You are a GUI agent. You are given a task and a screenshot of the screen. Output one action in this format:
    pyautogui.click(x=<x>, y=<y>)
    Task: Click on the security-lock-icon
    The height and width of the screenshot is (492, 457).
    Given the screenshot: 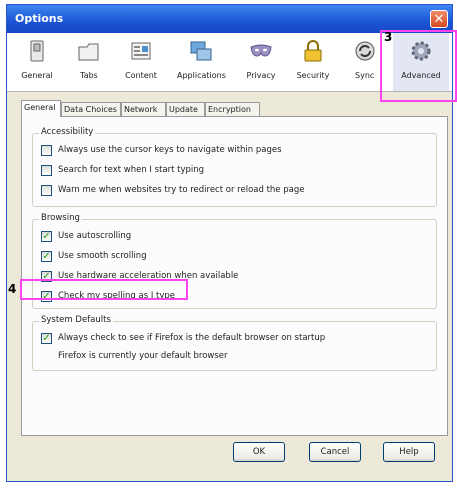 What is the action you would take?
    pyautogui.click(x=313, y=51)
    